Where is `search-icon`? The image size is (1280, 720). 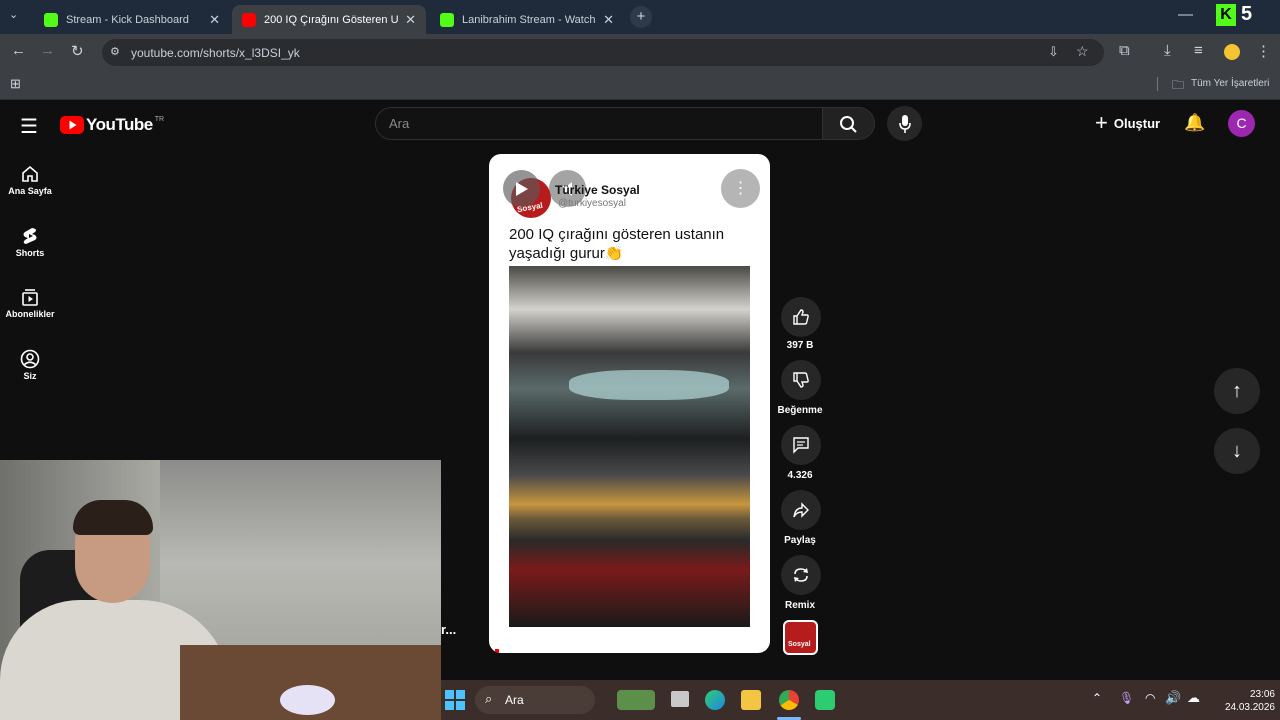 search-icon is located at coordinates (848, 124).